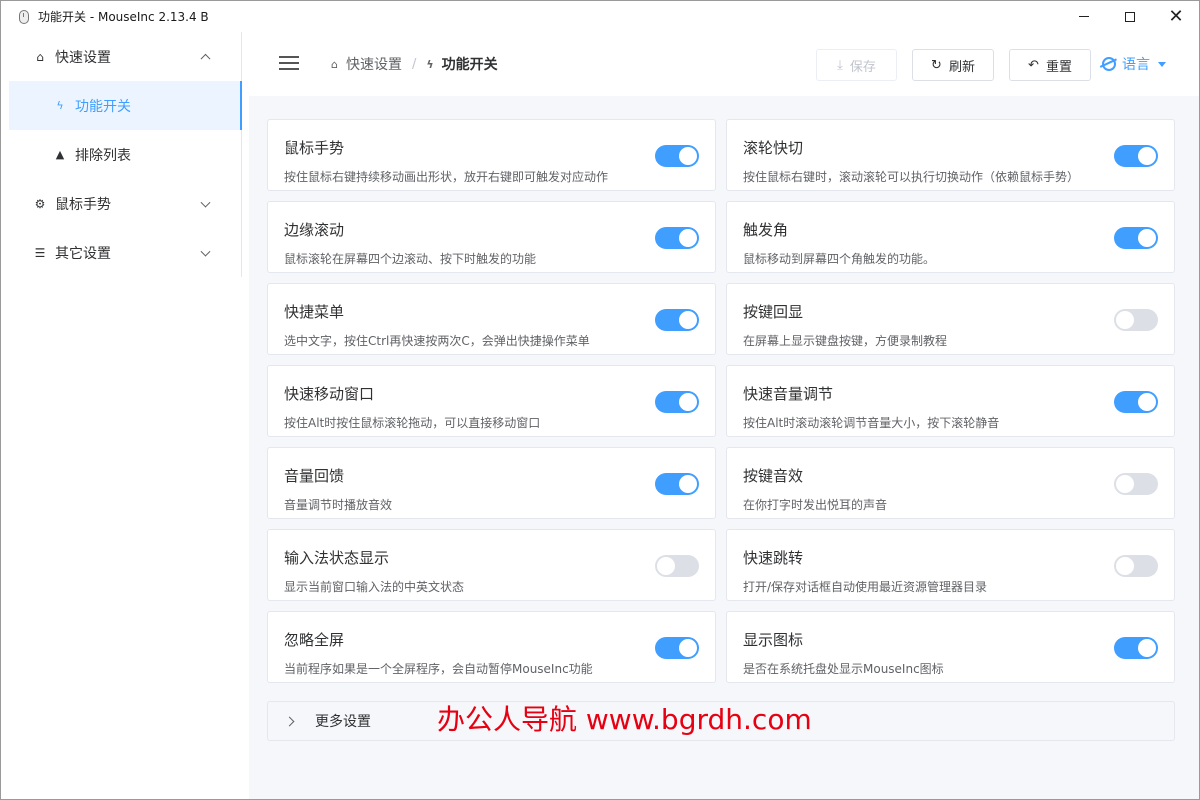 Image resolution: width=1200 pixels, height=800 pixels. I want to click on refresh-button: ↻ 刷新, so click(953, 65).